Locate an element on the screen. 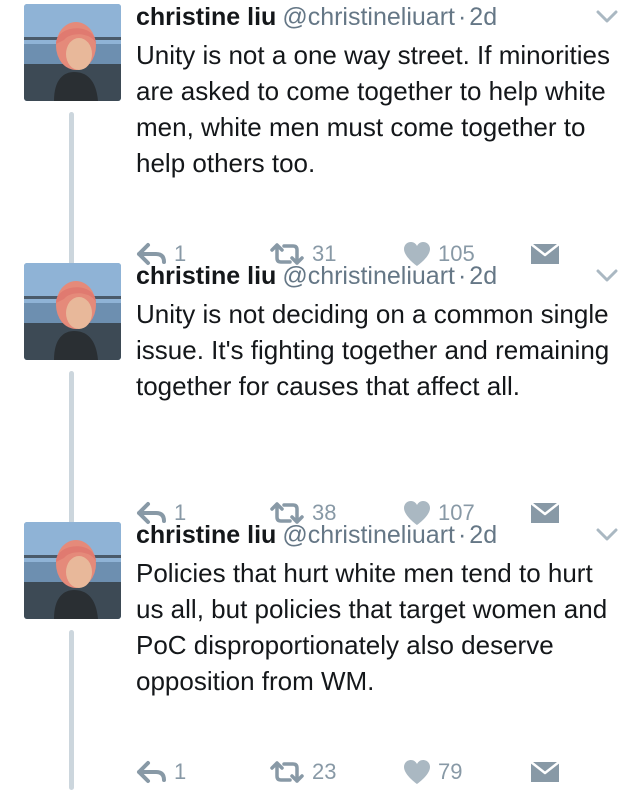  envelope-icon is located at coordinates (545, 772).